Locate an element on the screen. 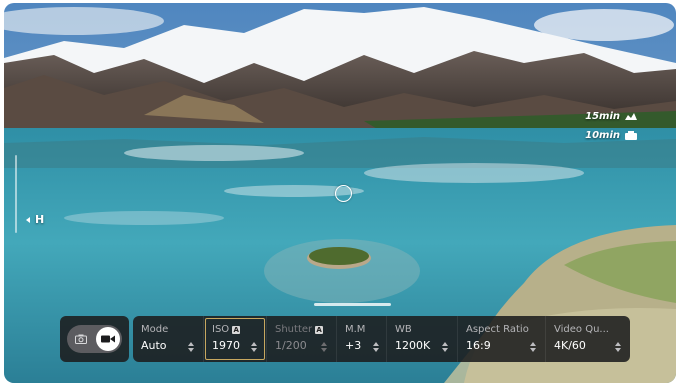  param-iso-label-row: ISO A is located at coordinates (239, 329).